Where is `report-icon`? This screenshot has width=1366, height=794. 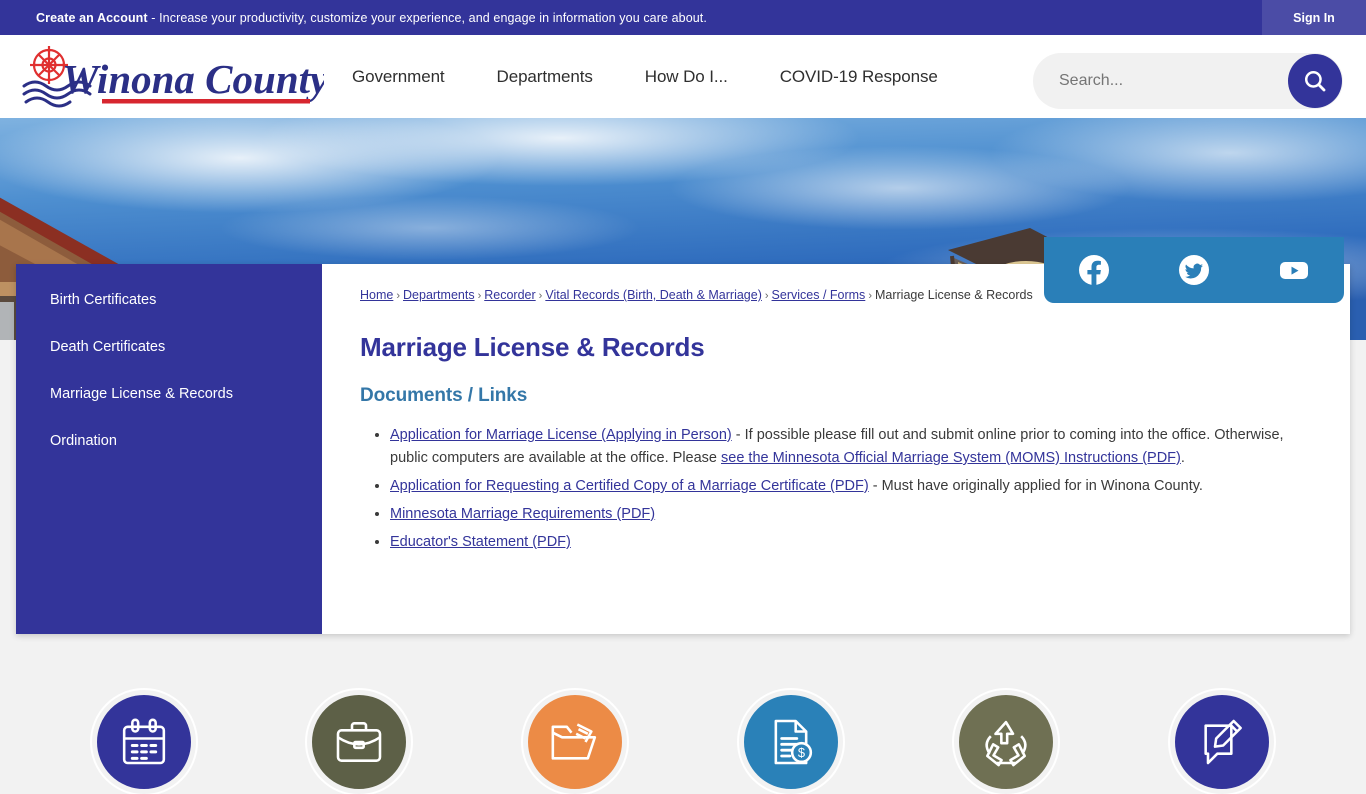 report-icon is located at coordinates (1223, 742).